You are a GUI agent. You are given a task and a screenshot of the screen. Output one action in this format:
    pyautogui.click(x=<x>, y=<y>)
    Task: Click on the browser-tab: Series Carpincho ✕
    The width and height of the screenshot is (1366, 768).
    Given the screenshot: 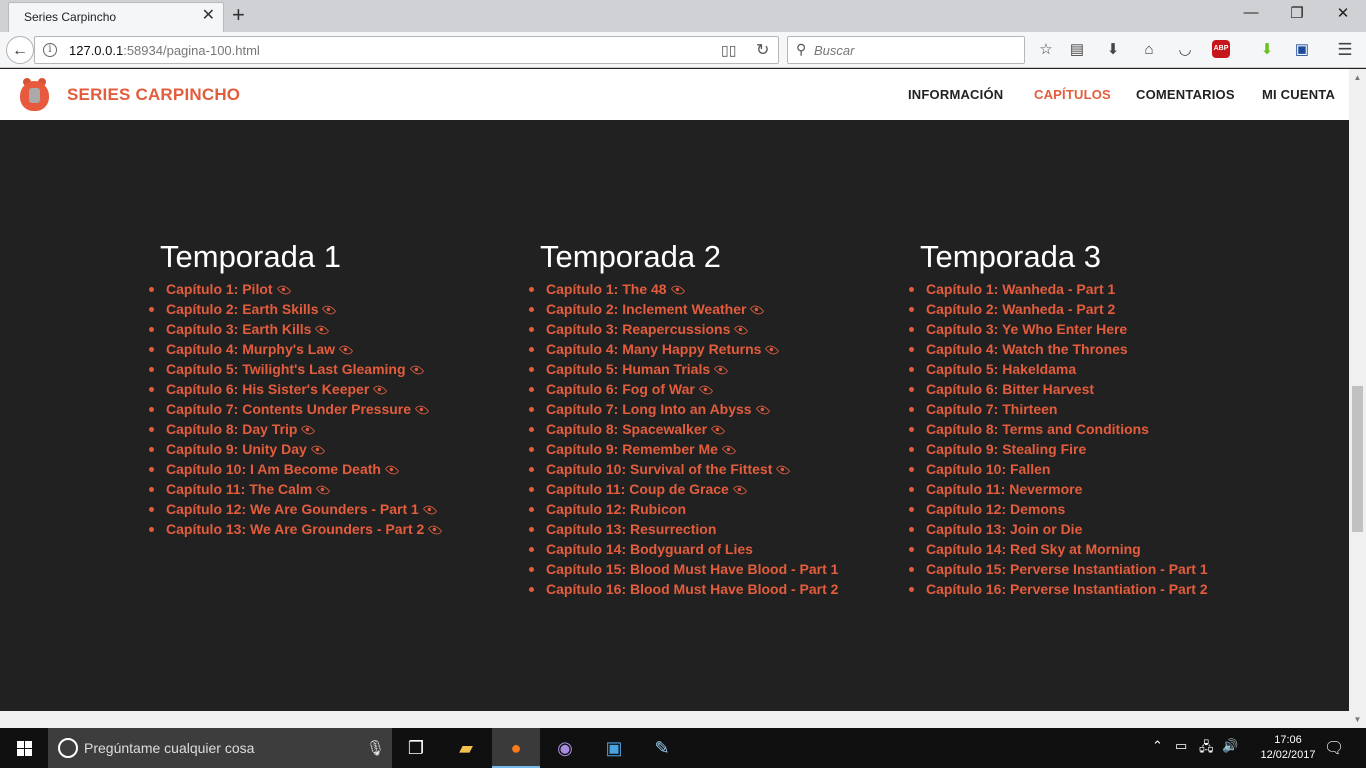 What is the action you would take?
    pyautogui.click(x=116, y=17)
    